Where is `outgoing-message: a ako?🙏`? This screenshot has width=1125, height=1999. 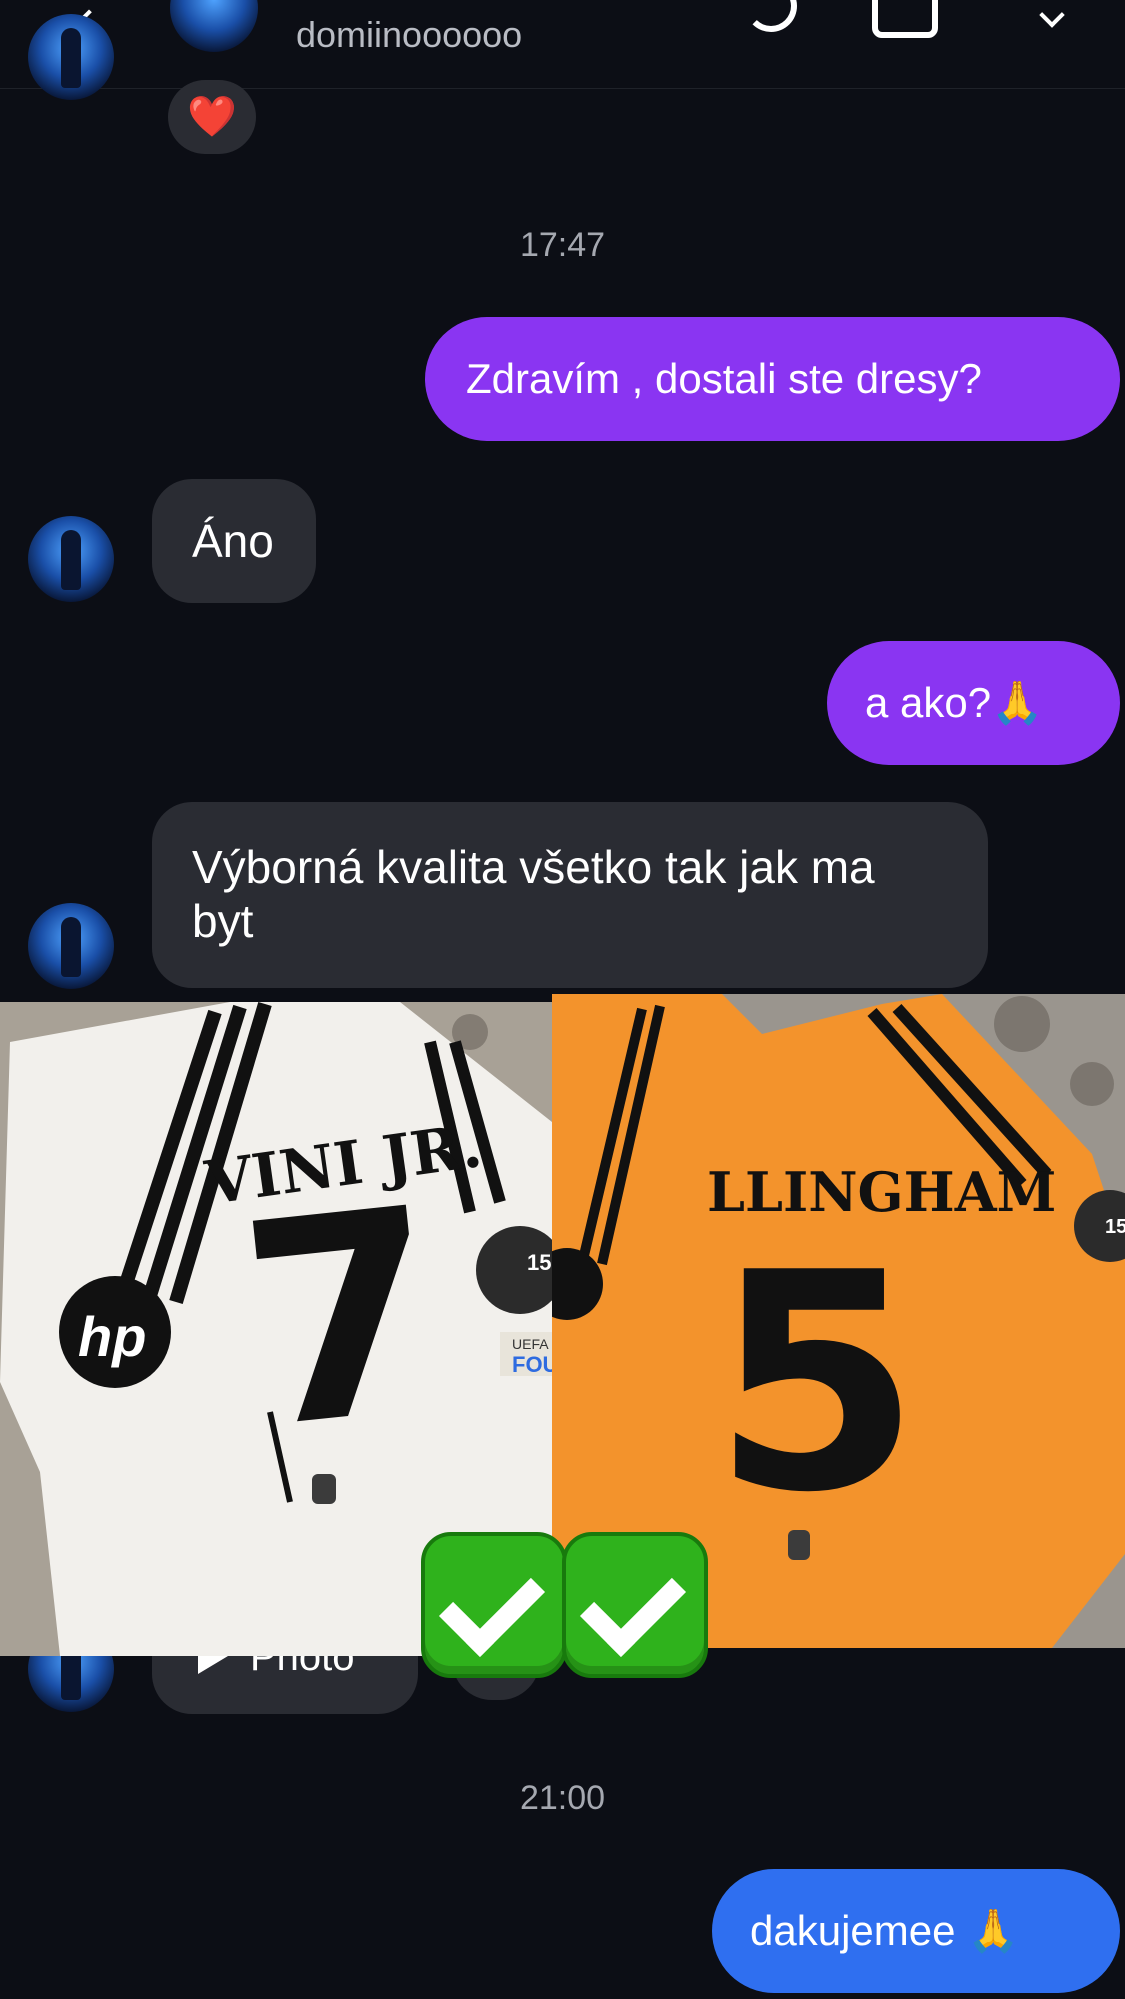 outgoing-message: a ako?🙏 is located at coordinates (973, 703).